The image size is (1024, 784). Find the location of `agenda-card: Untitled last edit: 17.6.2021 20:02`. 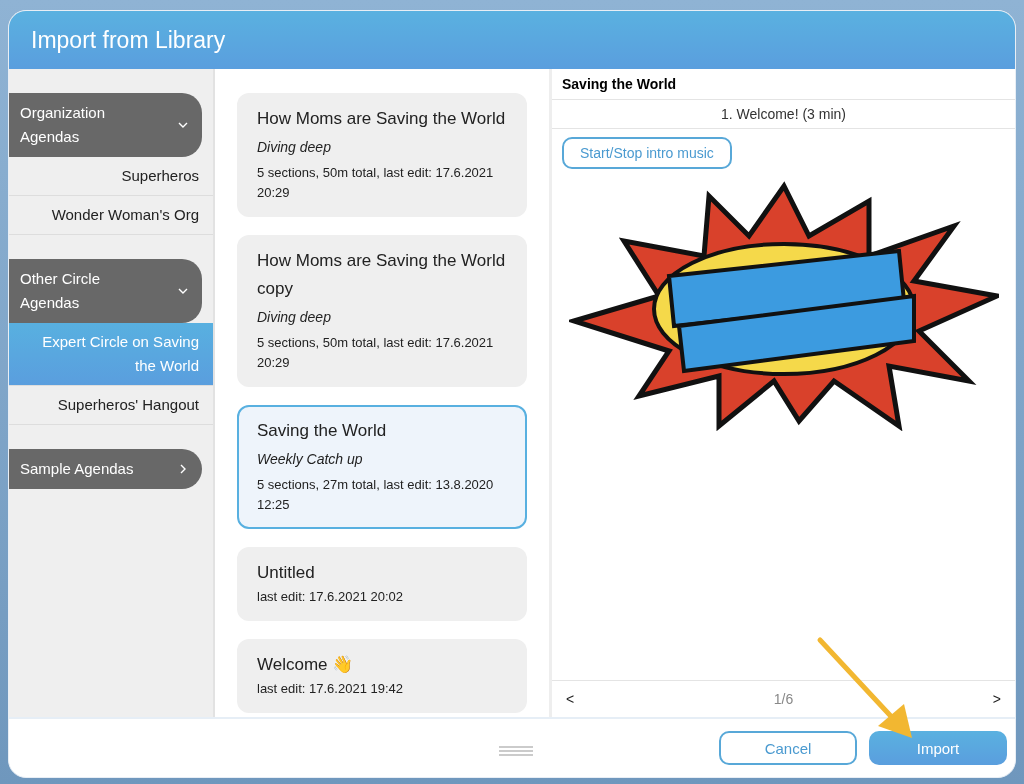

agenda-card: Untitled last edit: 17.6.2021 20:02 is located at coordinates (382, 584).